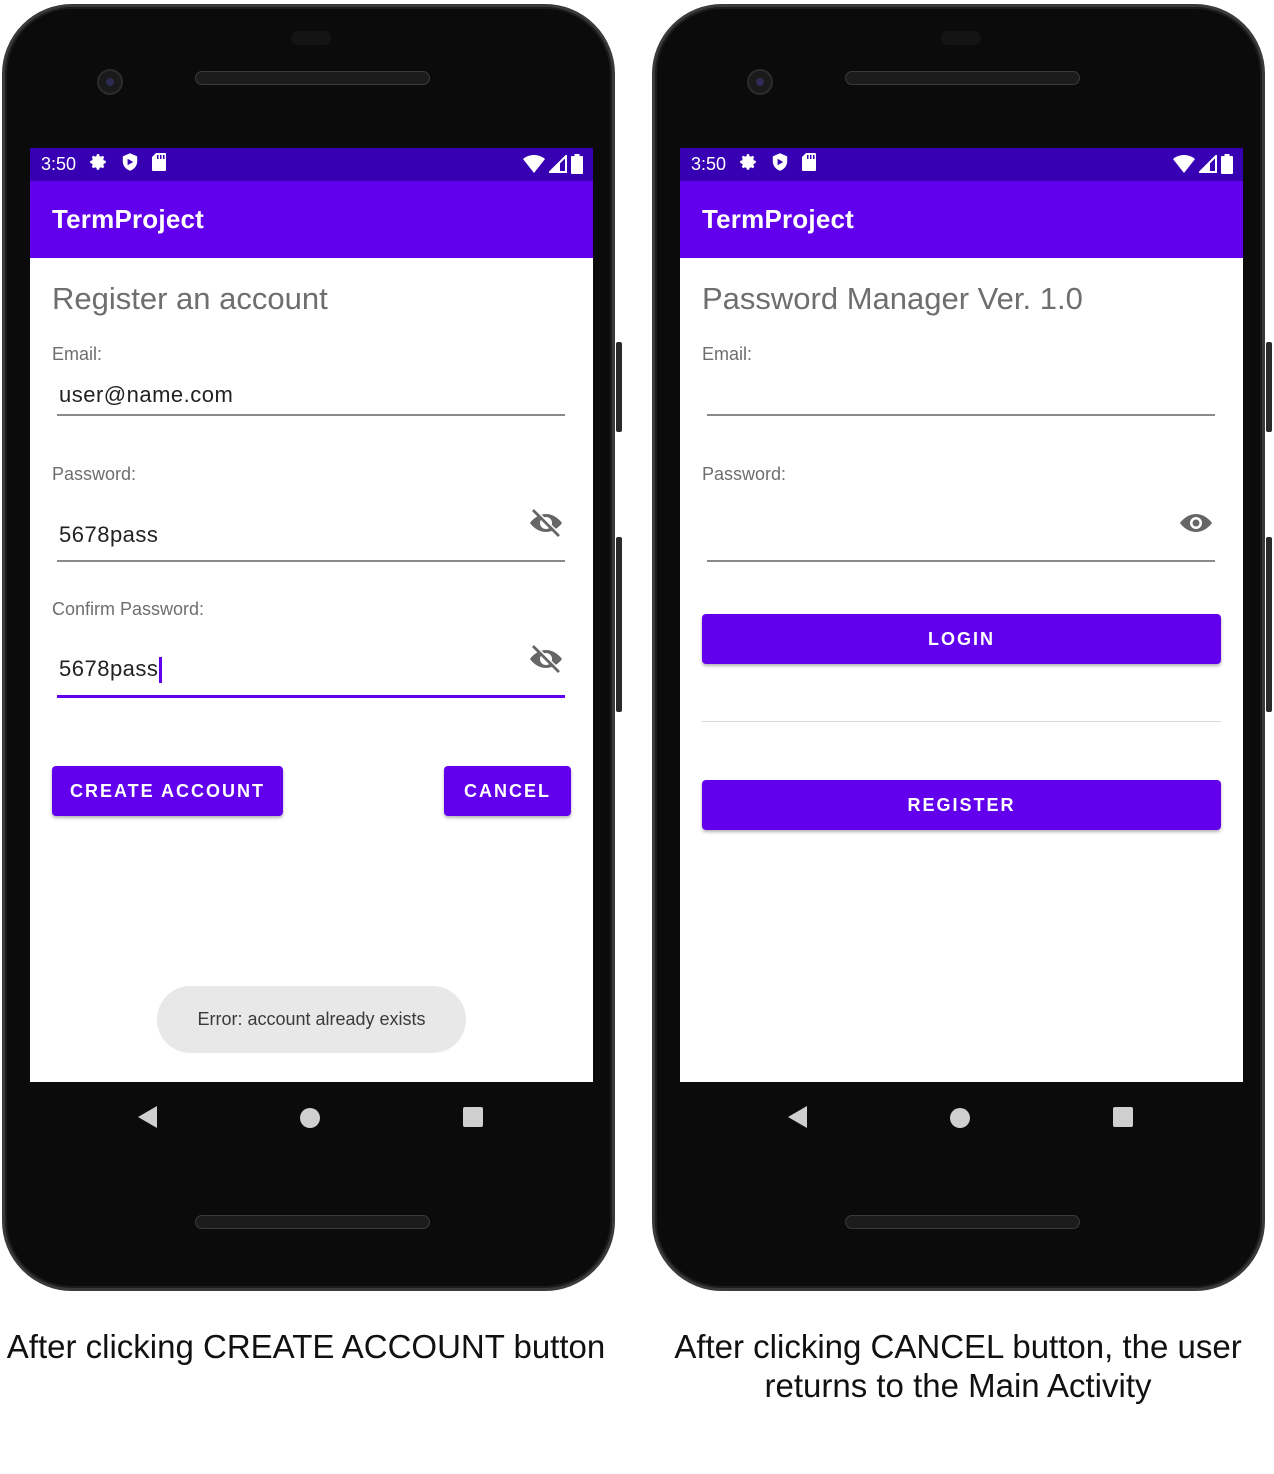  Describe the element at coordinates (961, 721) in the screenshot. I see `divider` at that location.